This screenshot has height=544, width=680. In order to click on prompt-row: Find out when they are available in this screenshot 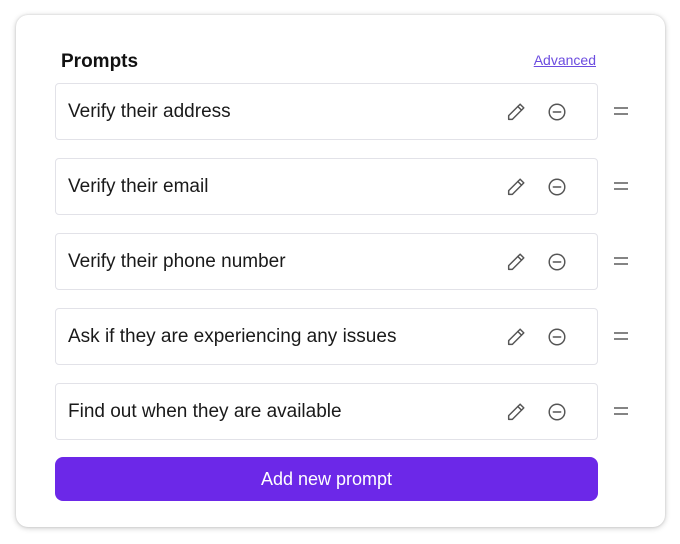, I will do `click(350, 411)`.